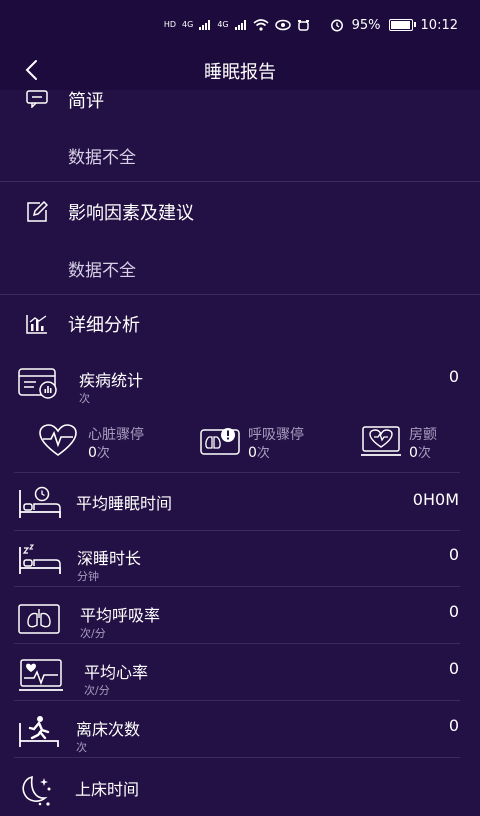 Image resolution: width=480 pixels, height=816 pixels. Describe the element at coordinates (41, 675) in the screenshot. I see `heart-rate-monitor-icon` at that location.